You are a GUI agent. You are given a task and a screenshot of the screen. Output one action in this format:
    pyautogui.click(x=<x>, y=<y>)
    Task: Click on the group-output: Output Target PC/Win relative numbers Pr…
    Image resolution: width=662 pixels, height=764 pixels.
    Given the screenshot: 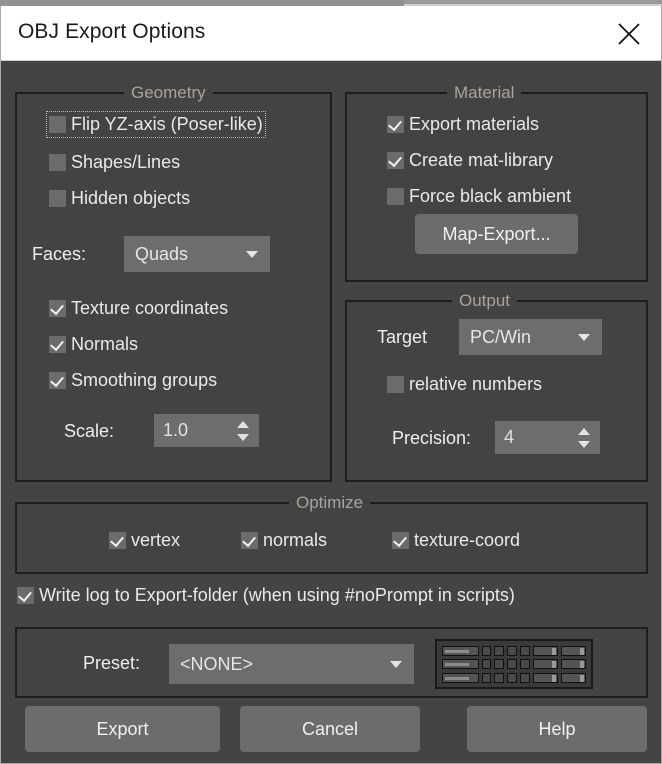 What is the action you would take?
    pyautogui.click(x=496, y=386)
    